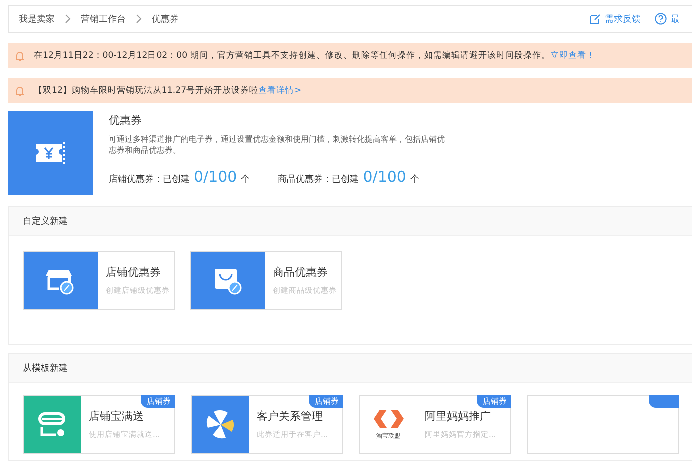 The height and width of the screenshot is (462, 692). What do you see at coordinates (168, 90) in the screenshot?
I see `notice-text: 【双12】购物车限时营销玩法从11.27号开始开放设券啦查看详情>` at bounding box center [168, 90].